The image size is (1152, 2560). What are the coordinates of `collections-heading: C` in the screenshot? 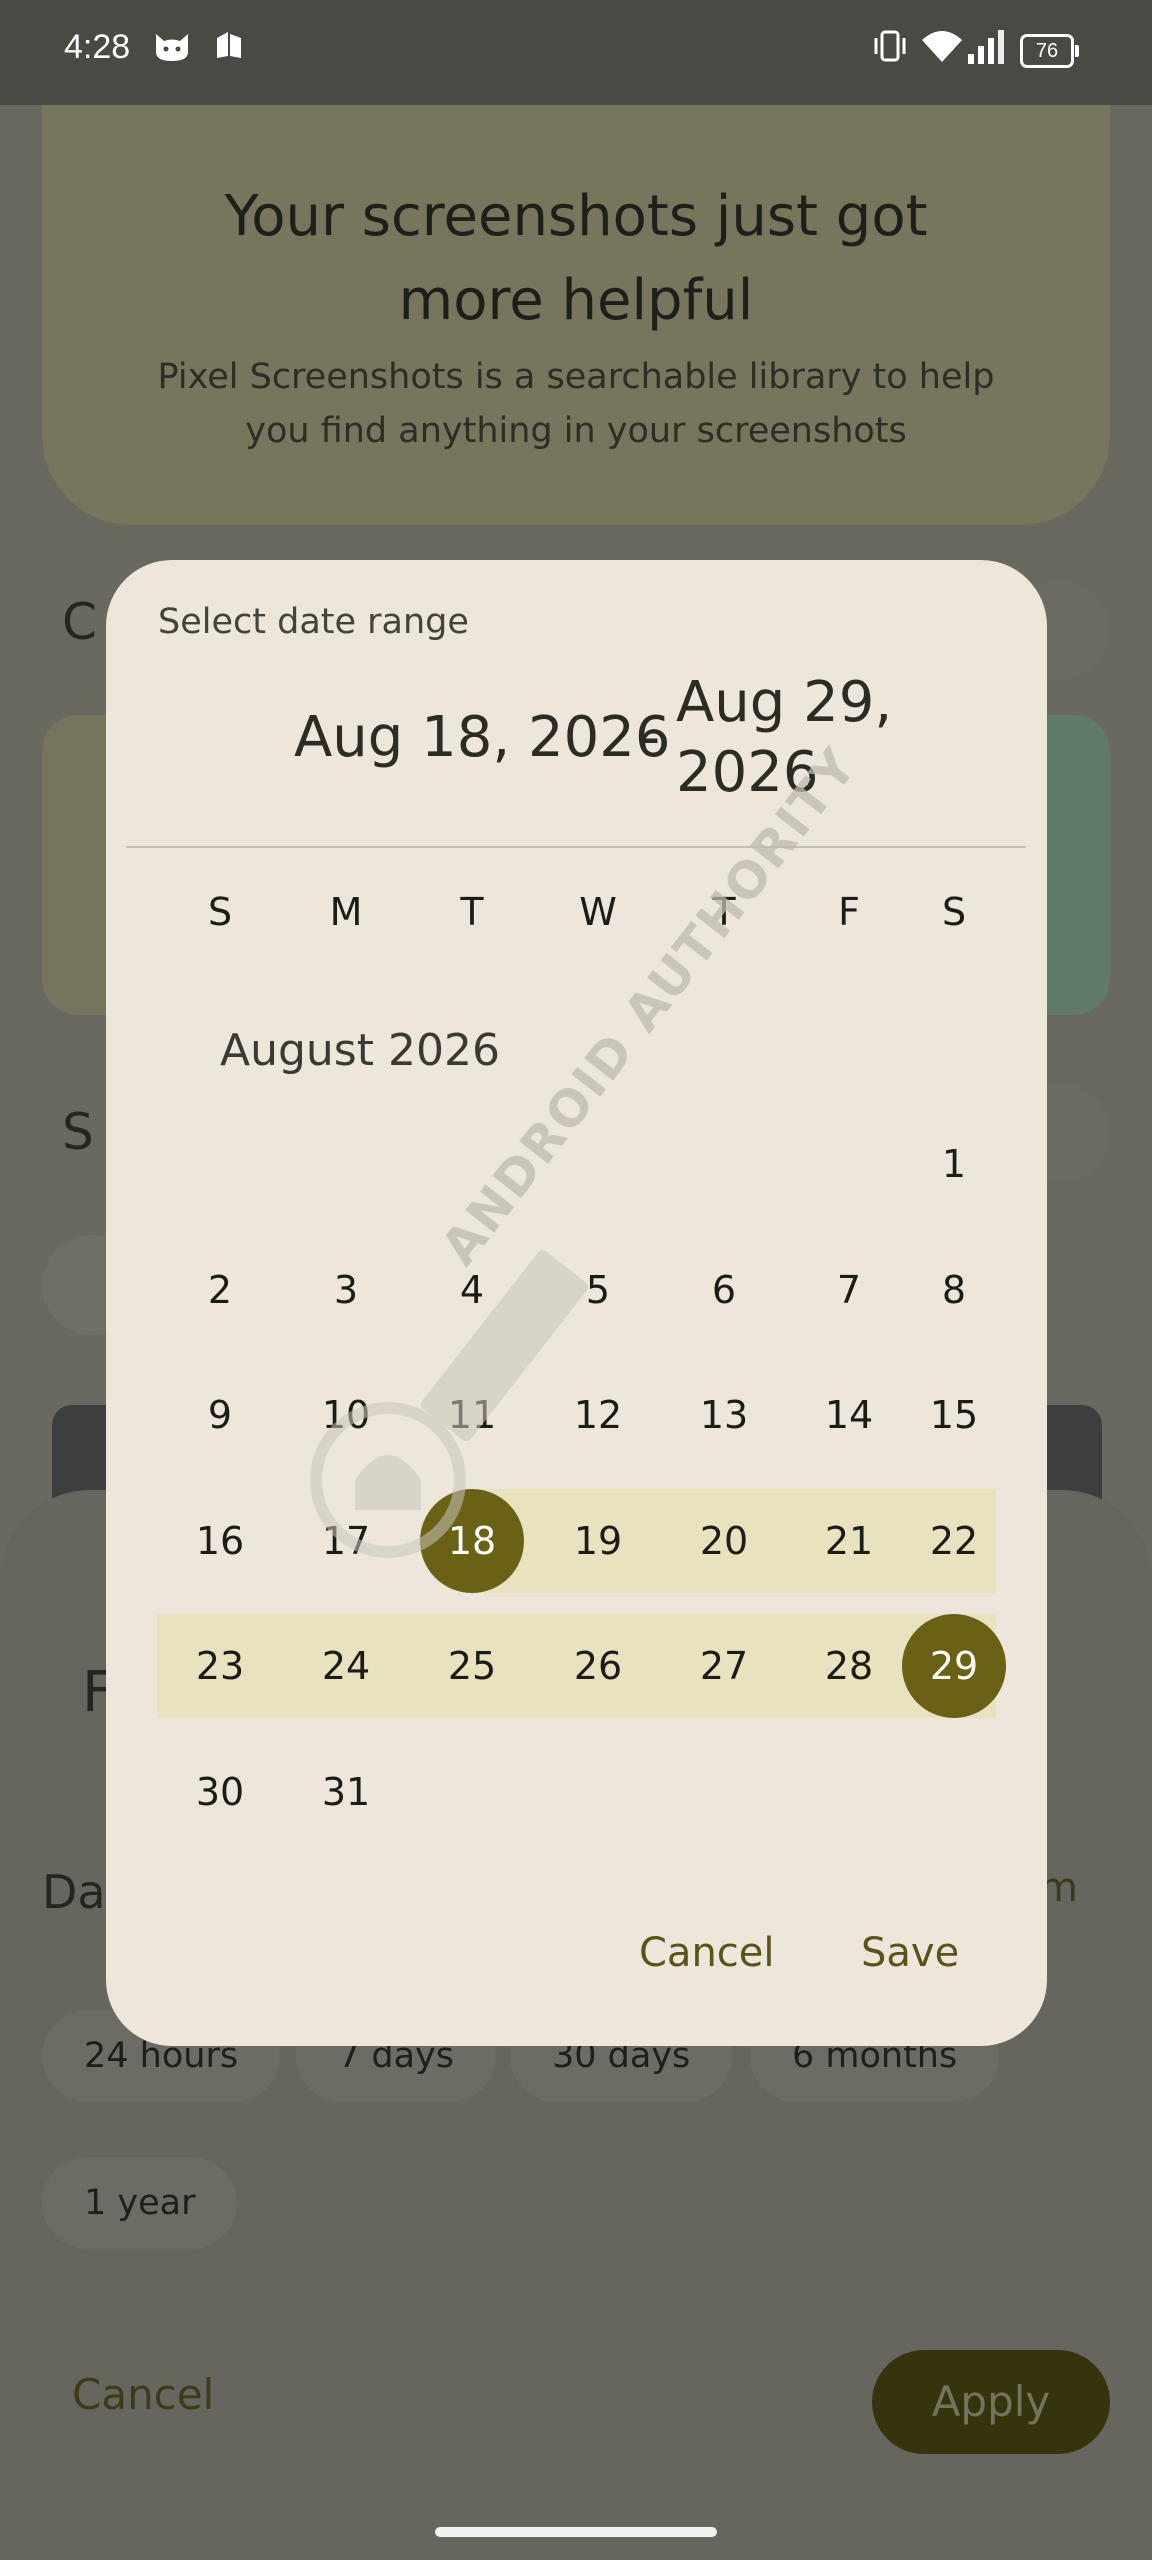 It's located at (79, 622).